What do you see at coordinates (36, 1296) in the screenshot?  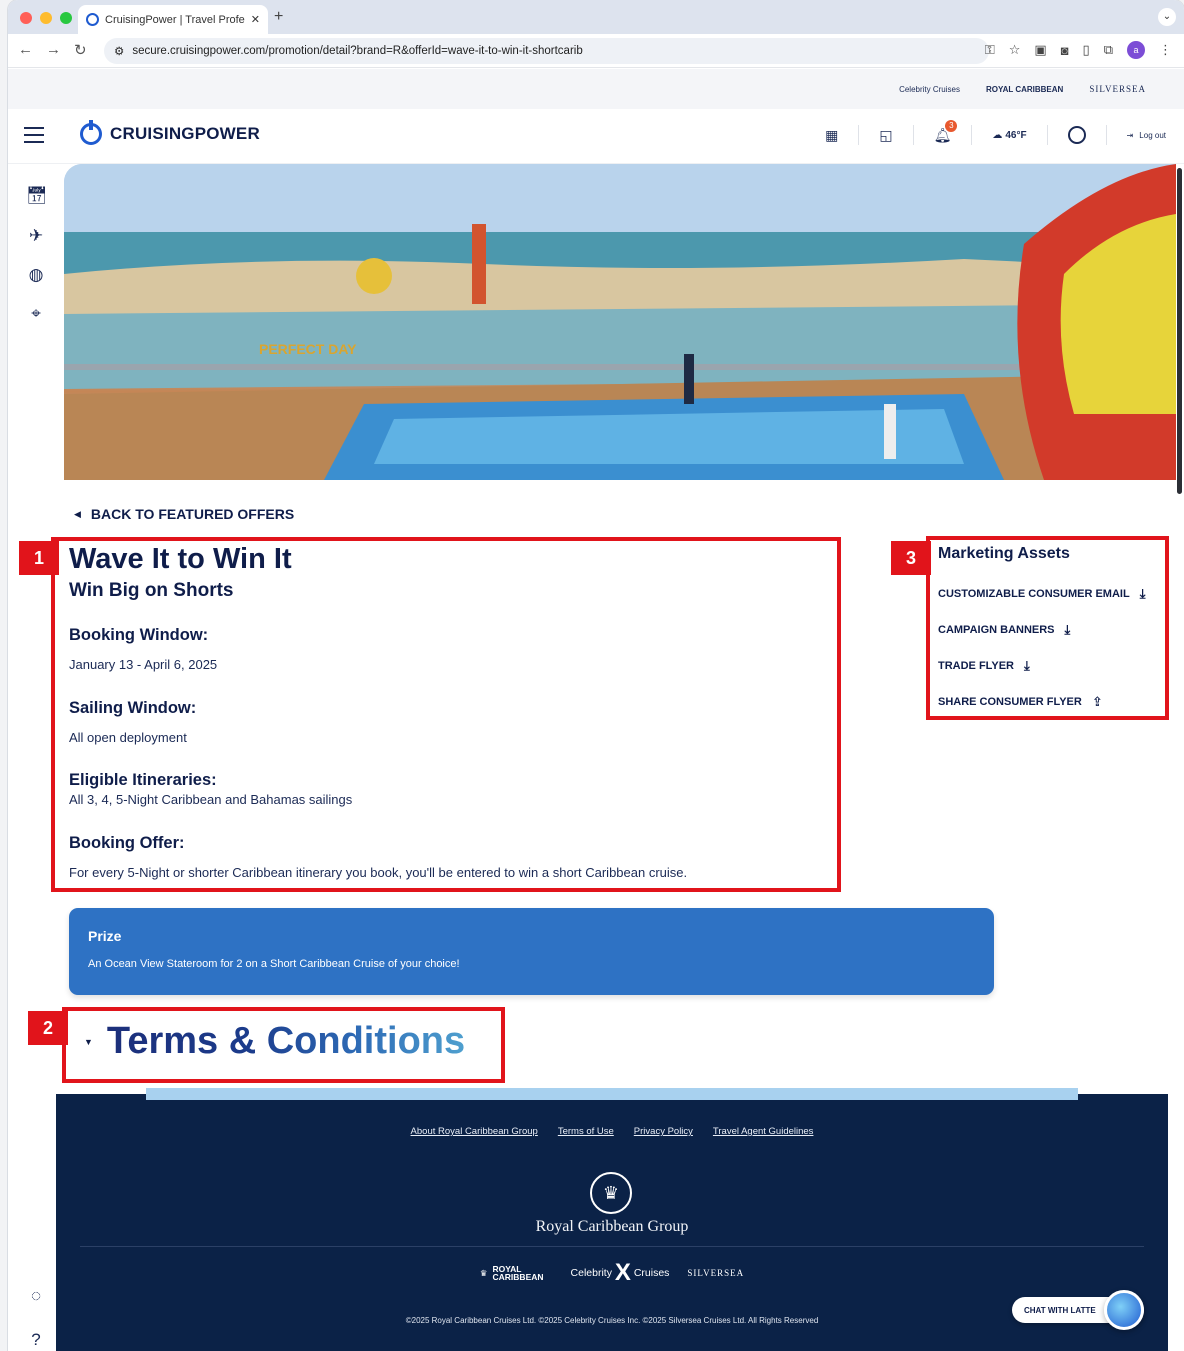 I see `feedback-chat-icon: ◌` at bounding box center [36, 1296].